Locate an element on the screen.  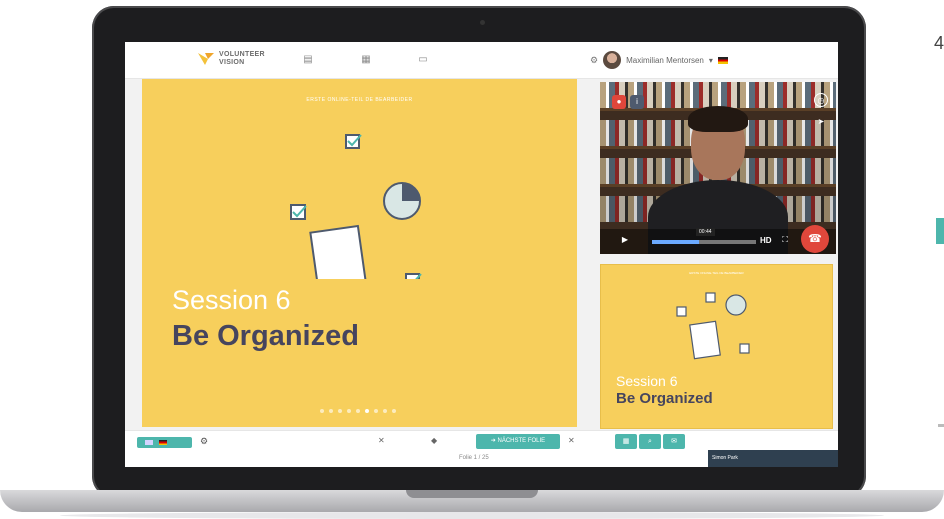
settings-icon: ⚙ is located at coordinates (204, 441).